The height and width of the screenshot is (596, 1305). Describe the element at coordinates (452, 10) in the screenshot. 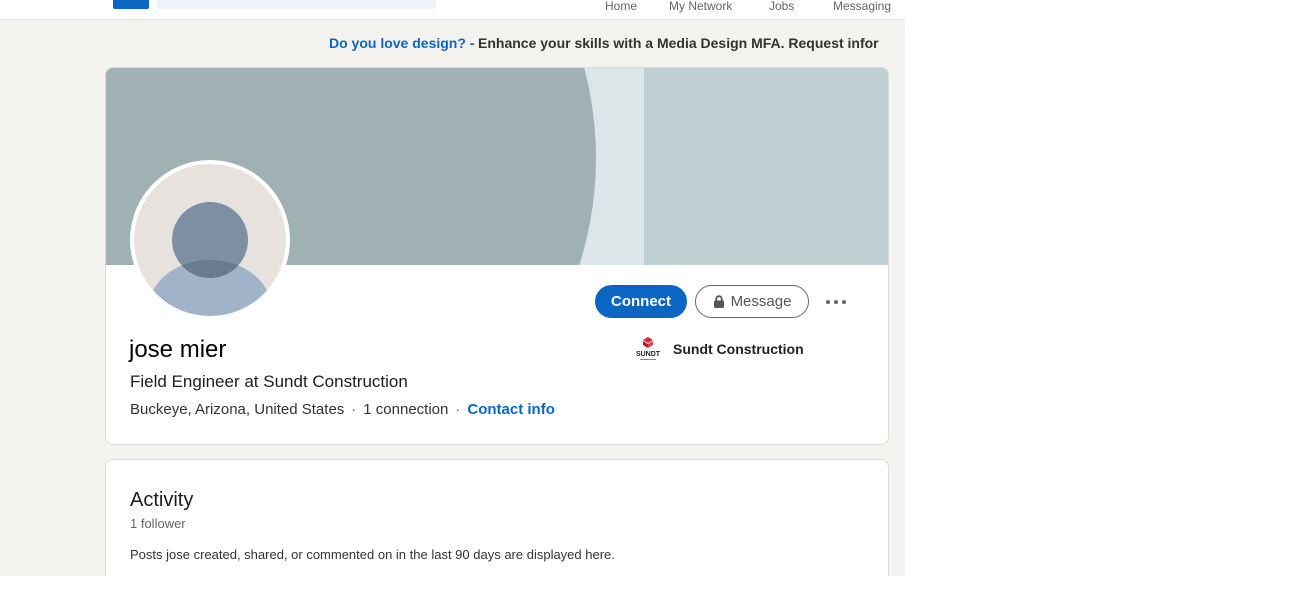

I see `global-nav: Home My Network Jobs Messaging` at that location.